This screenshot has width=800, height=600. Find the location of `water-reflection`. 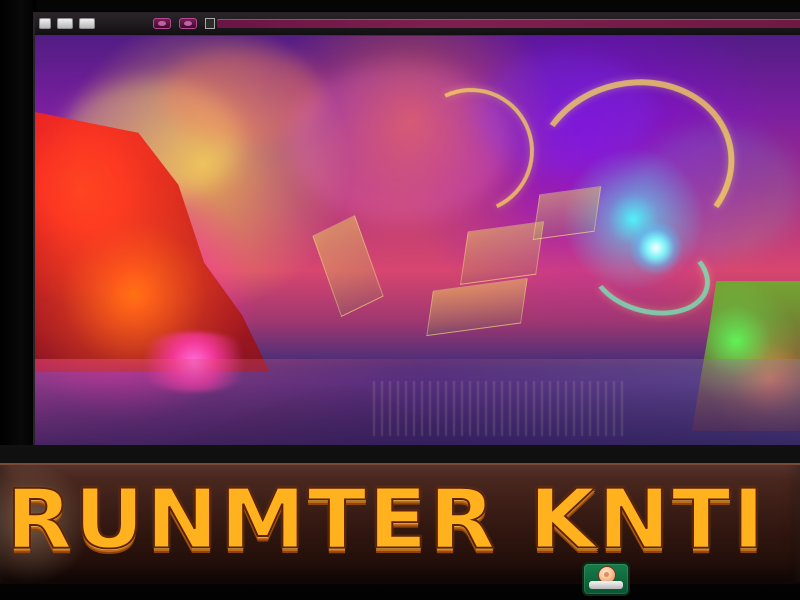

water-reflection is located at coordinates (498, 408).